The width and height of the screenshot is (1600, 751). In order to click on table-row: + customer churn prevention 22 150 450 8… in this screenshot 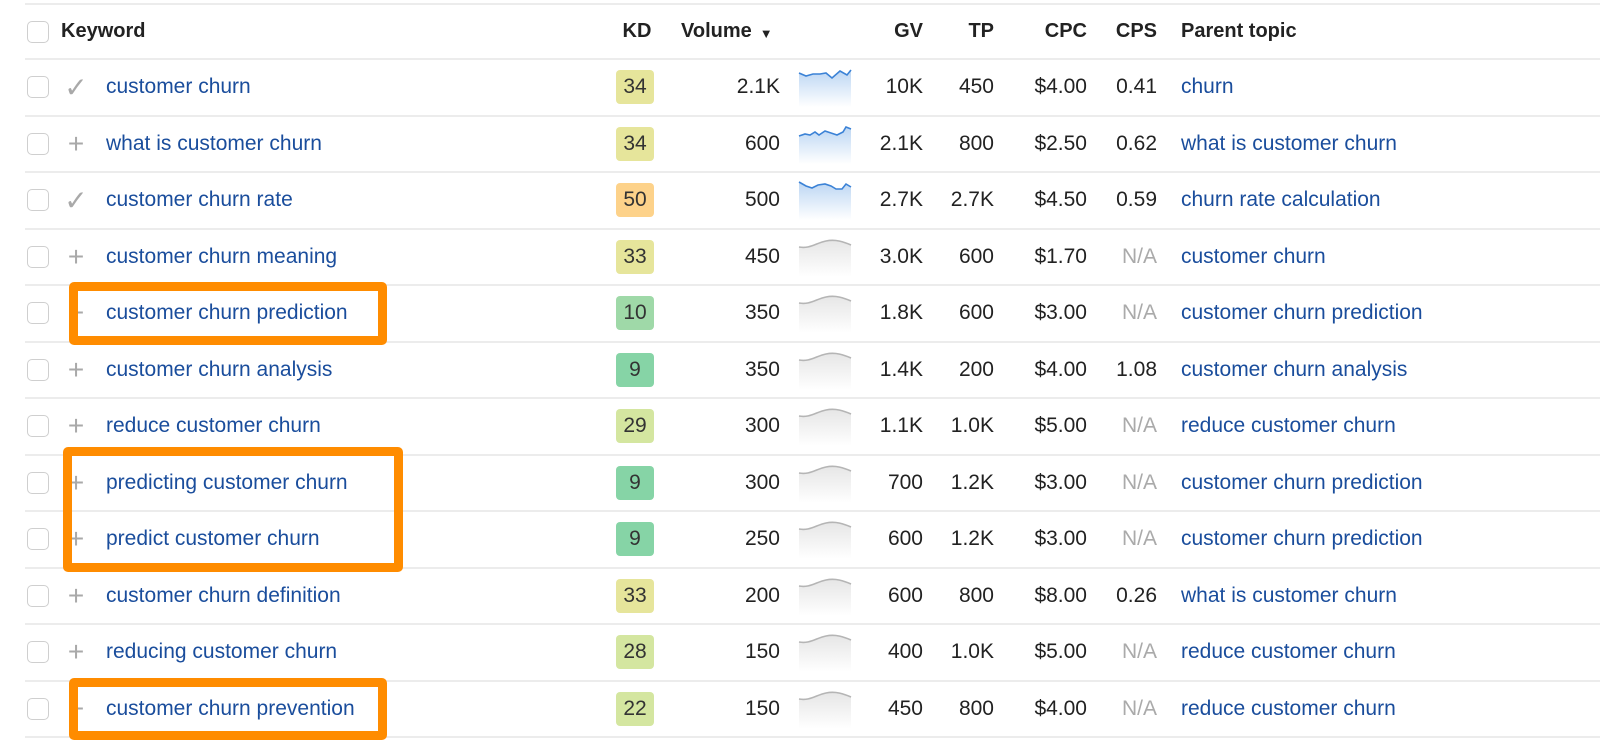, I will do `click(812, 710)`.